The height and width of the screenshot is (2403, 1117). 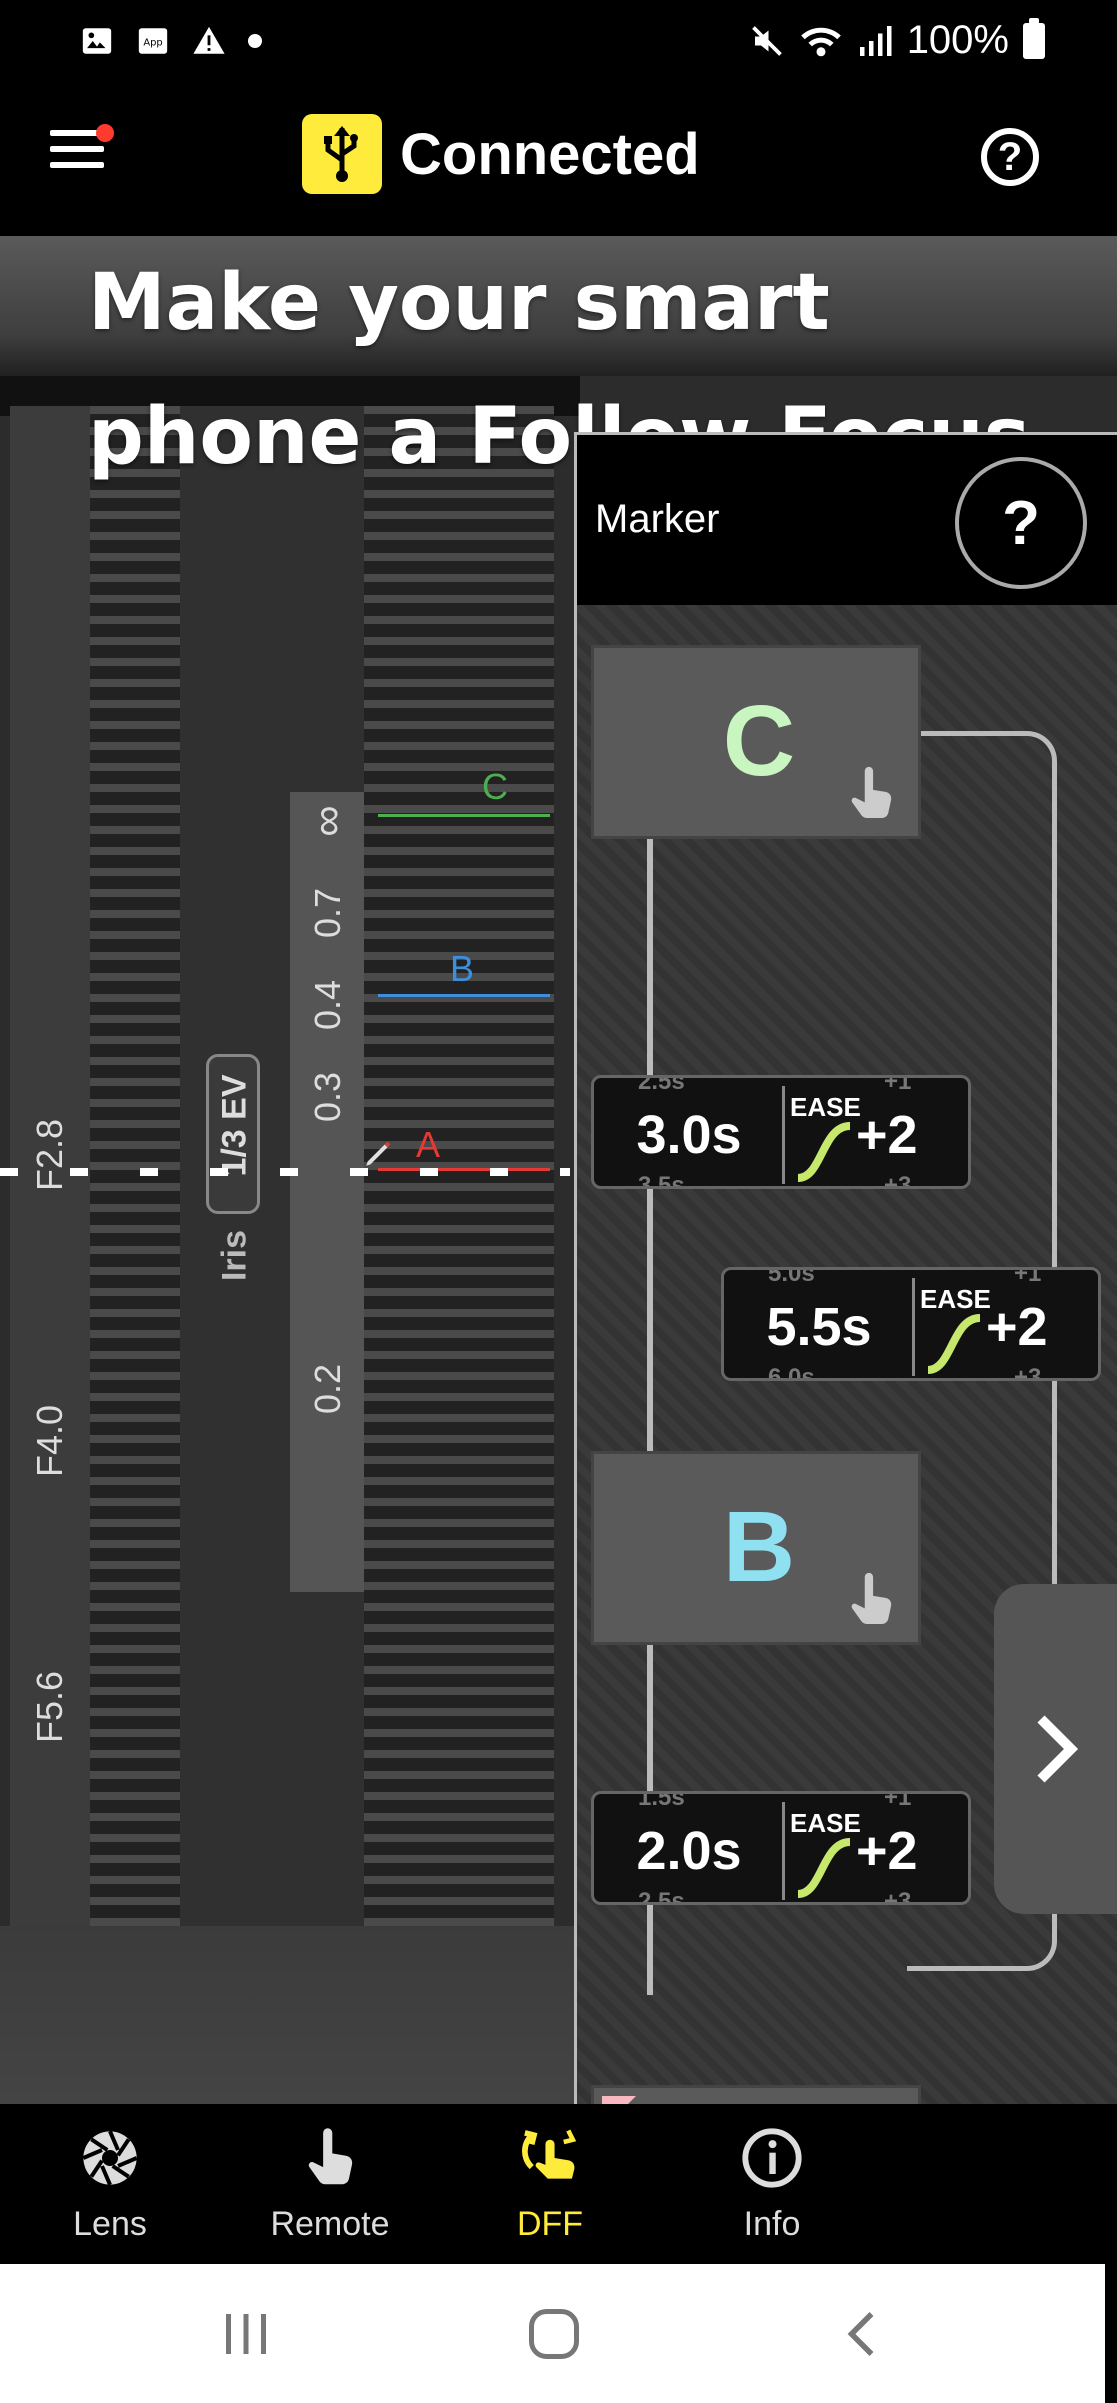 What do you see at coordinates (110, 2224) in the screenshot?
I see `nav-label: Lens` at bounding box center [110, 2224].